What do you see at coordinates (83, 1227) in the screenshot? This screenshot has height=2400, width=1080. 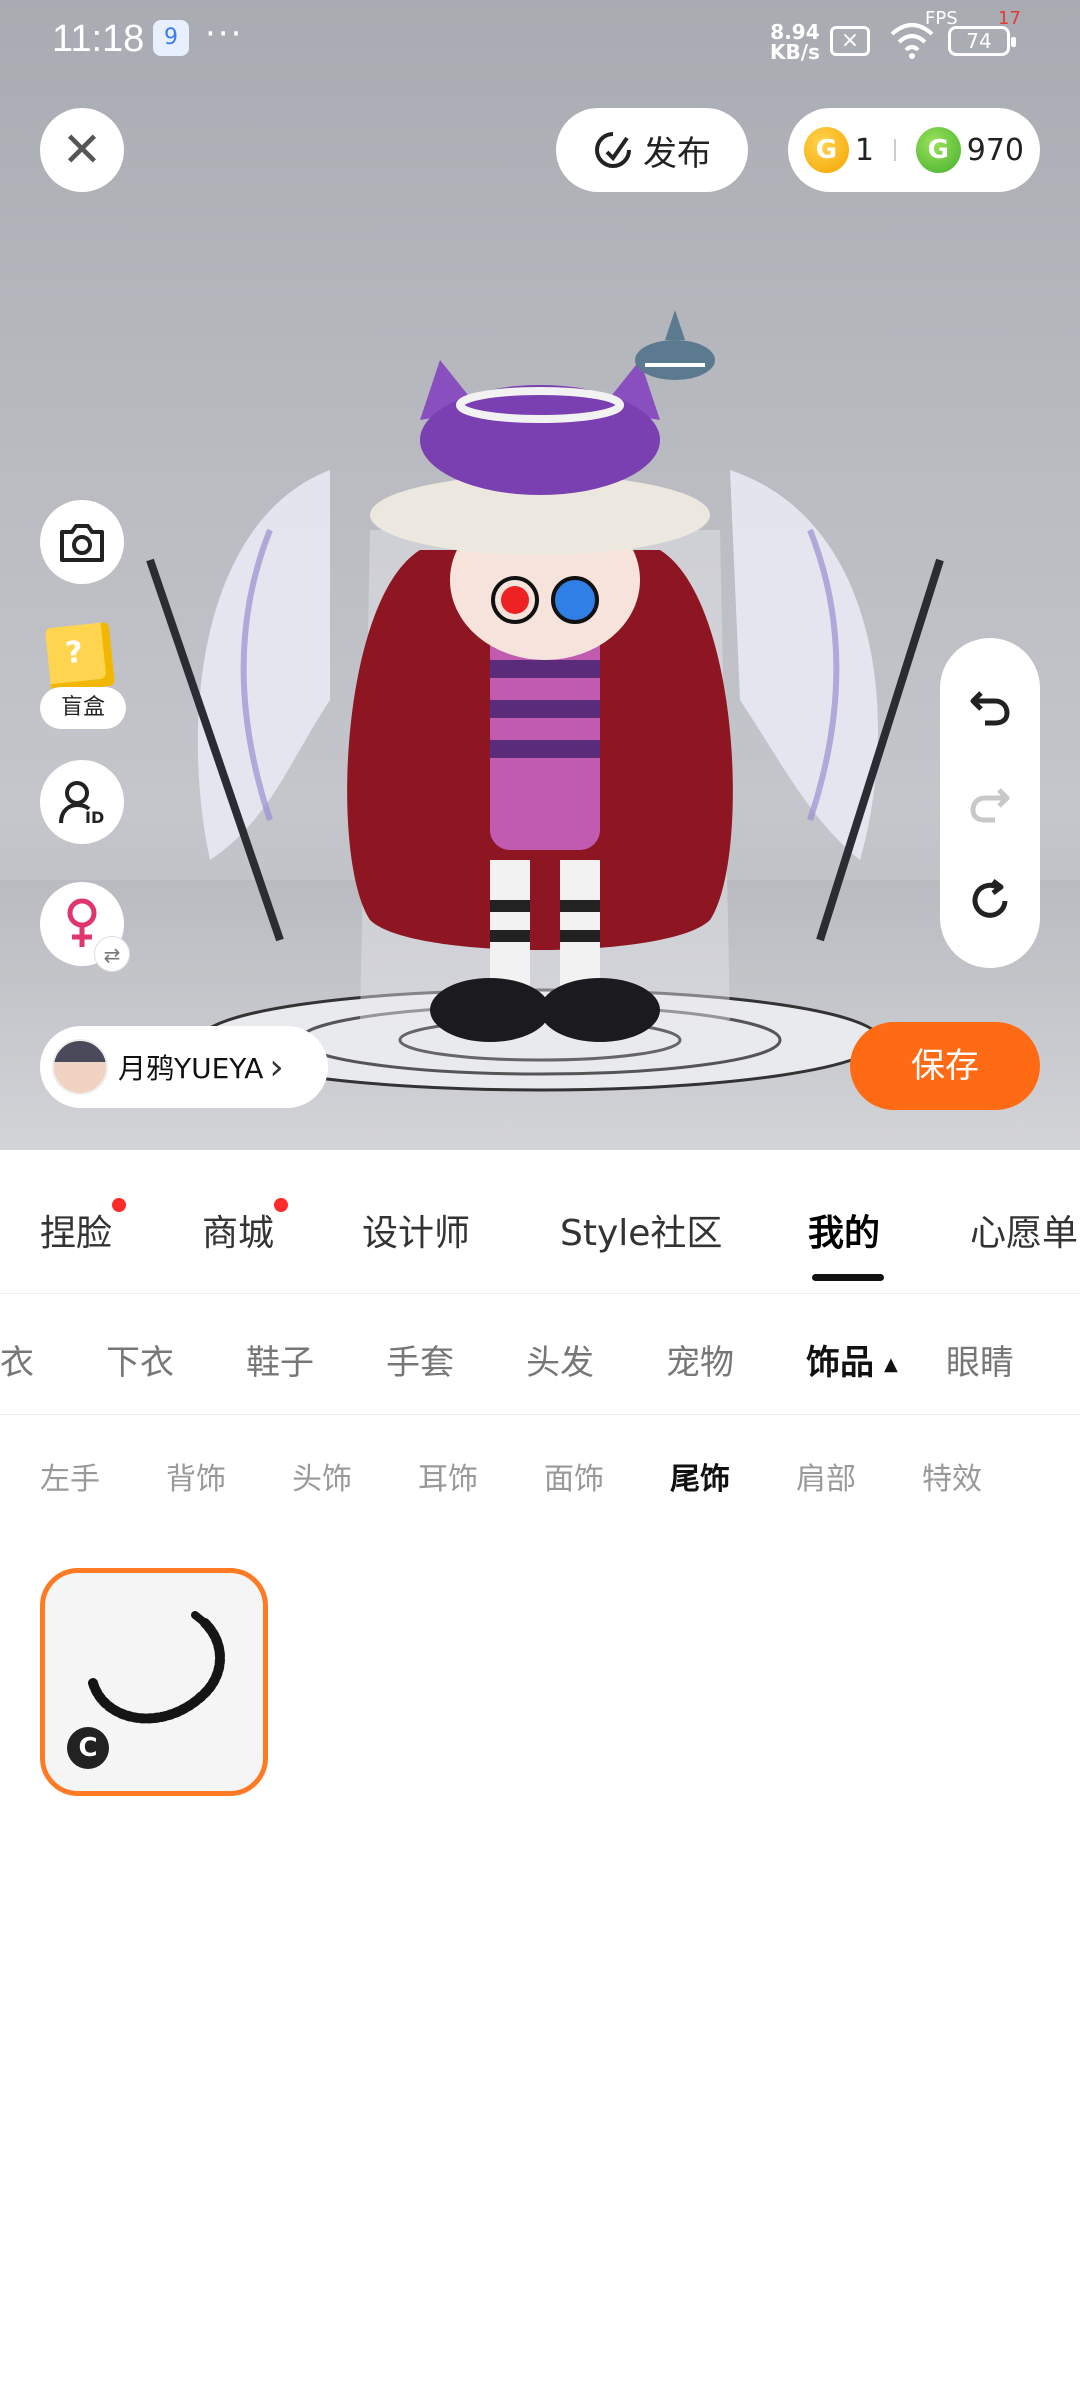 I see `tab-face: 捏脸` at bounding box center [83, 1227].